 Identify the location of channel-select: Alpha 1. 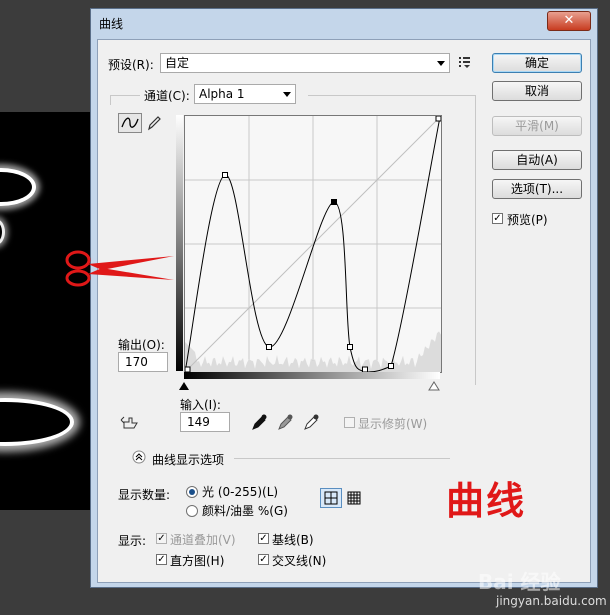
(245, 94).